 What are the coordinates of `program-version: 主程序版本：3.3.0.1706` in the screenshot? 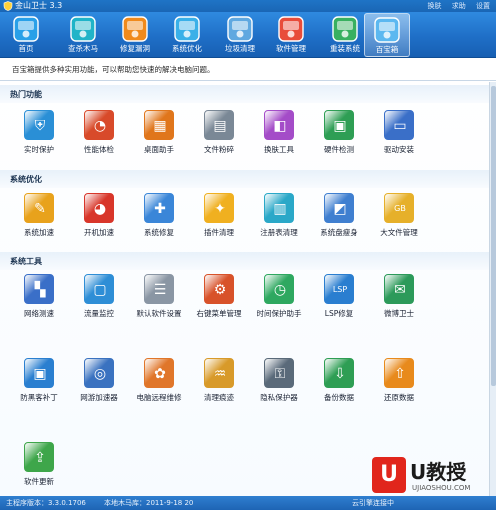 It's located at (46, 503).